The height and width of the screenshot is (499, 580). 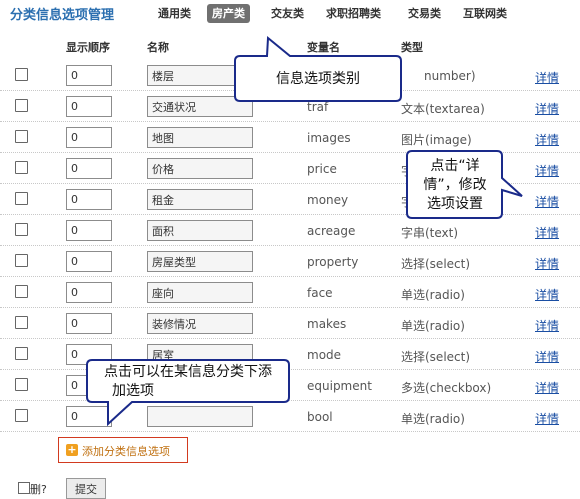 What do you see at coordinates (126, 451) in the screenshot?
I see `add-option-label: 添加分类信息选项` at bounding box center [126, 451].